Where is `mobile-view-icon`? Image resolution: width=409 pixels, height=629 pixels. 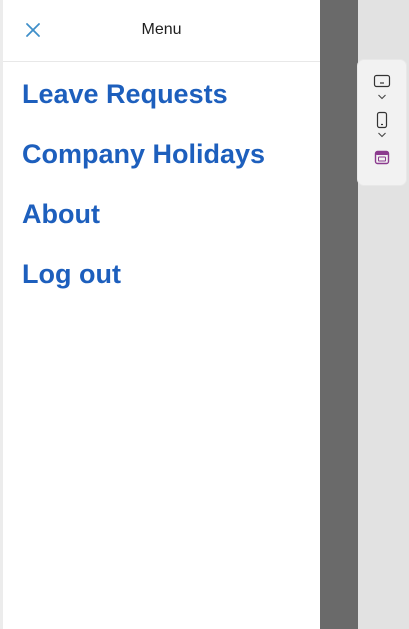 mobile-view-icon is located at coordinates (382, 124).